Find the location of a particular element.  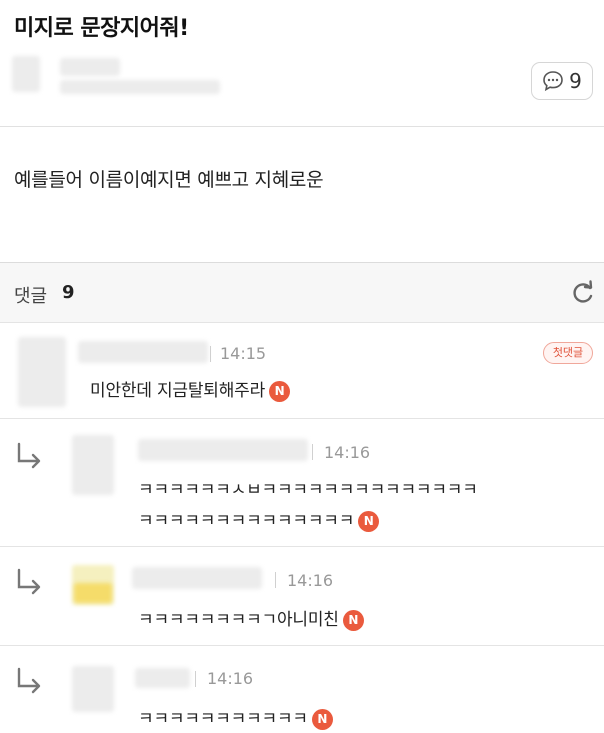

avatar-accent is located at coordinates (93, 593).